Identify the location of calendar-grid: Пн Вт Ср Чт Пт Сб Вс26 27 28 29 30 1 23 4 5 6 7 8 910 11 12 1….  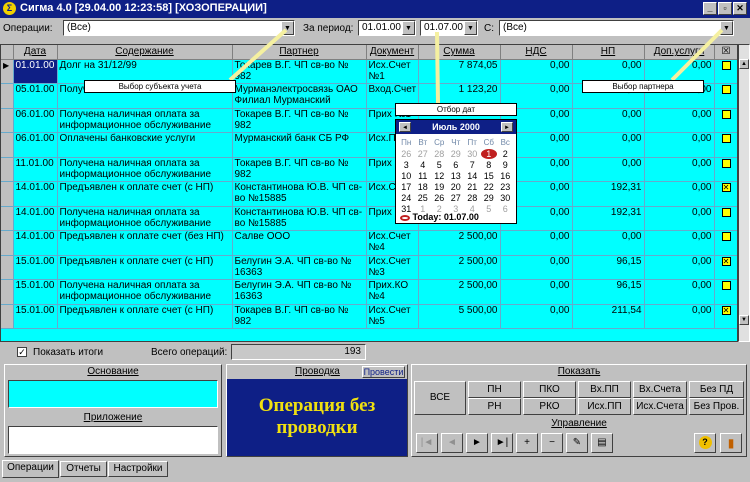
(456, 176).